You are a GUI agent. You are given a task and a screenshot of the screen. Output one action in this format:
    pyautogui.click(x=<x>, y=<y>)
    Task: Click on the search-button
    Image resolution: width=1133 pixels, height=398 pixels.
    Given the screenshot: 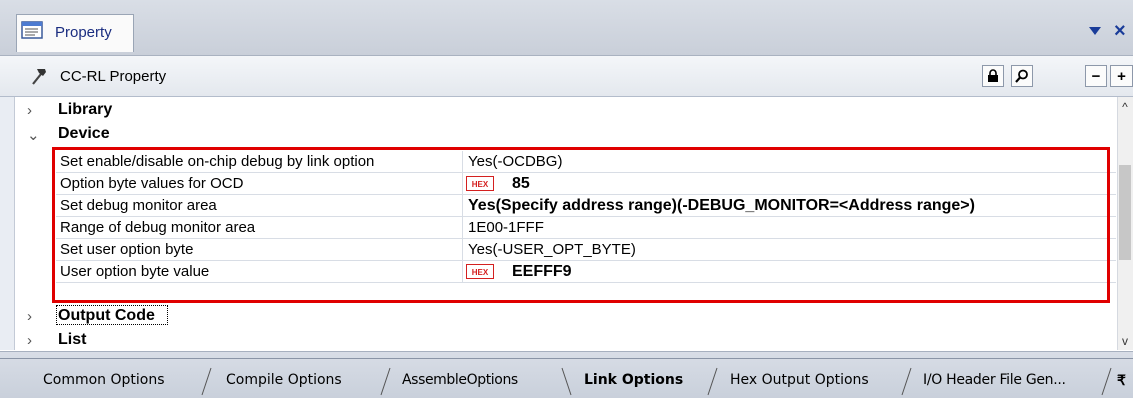 What is the action you would take?
    pyautogui.click(x=1022, y=76)
    